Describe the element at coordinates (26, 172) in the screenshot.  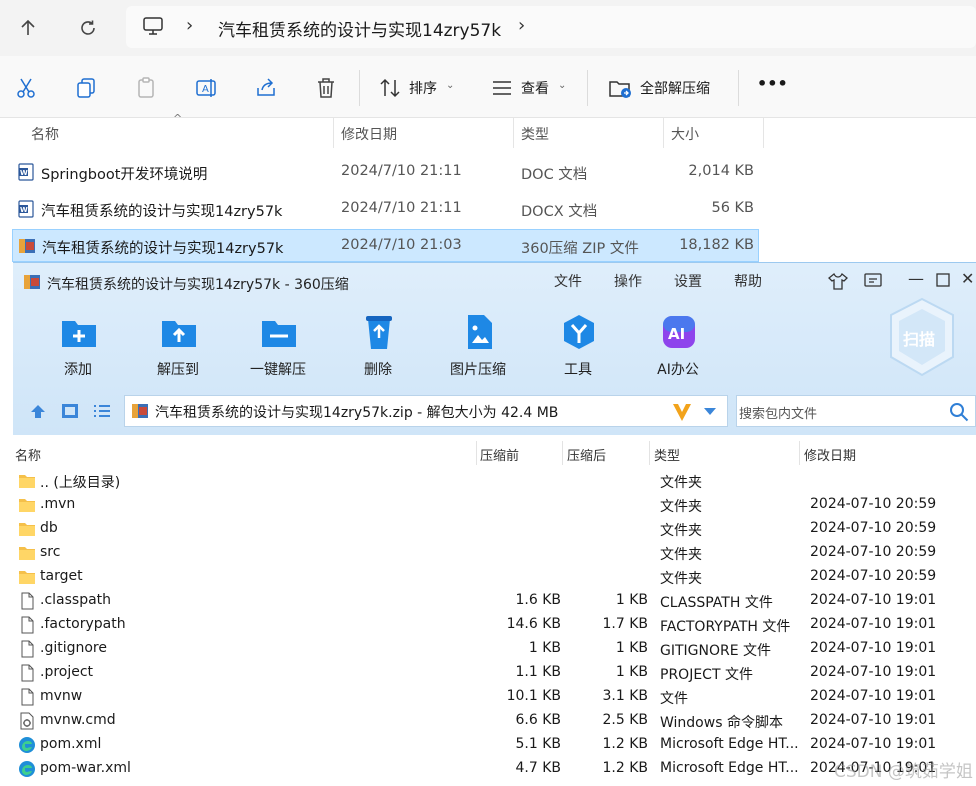
I see `word-doc-icon: W` at that location.